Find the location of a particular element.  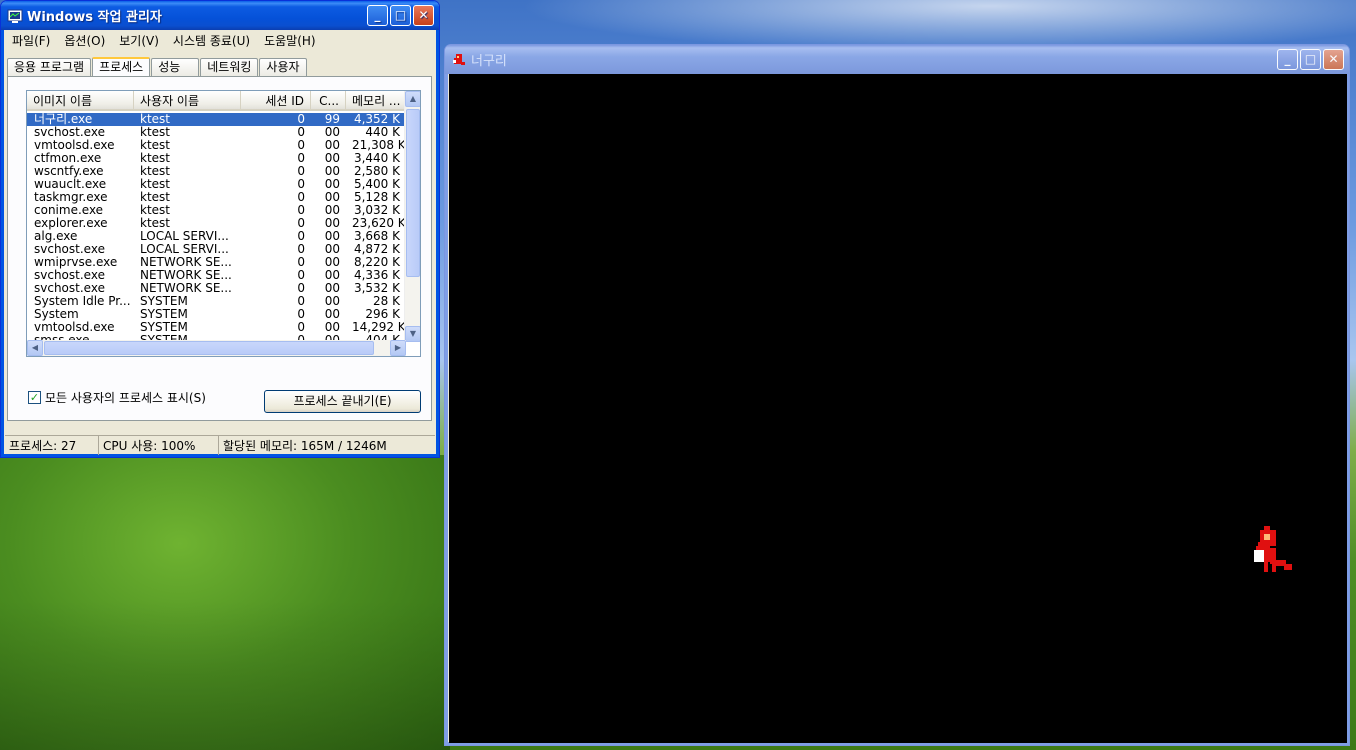

row-image-name: 너구리.exe is located at coordinates (63, 119).